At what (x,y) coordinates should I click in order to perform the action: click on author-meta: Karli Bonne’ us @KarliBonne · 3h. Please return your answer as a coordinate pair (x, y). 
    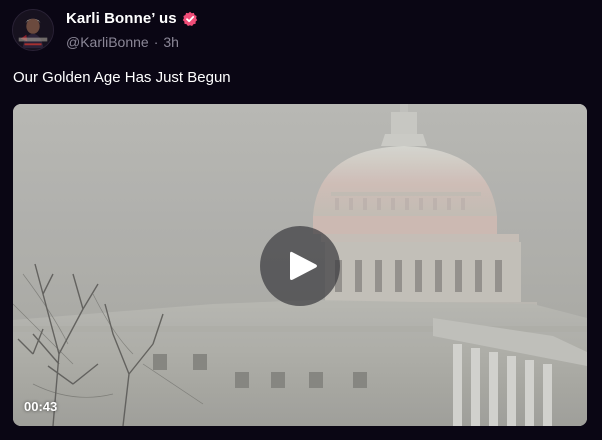
    Looking at the image, I should click on (132, 30).